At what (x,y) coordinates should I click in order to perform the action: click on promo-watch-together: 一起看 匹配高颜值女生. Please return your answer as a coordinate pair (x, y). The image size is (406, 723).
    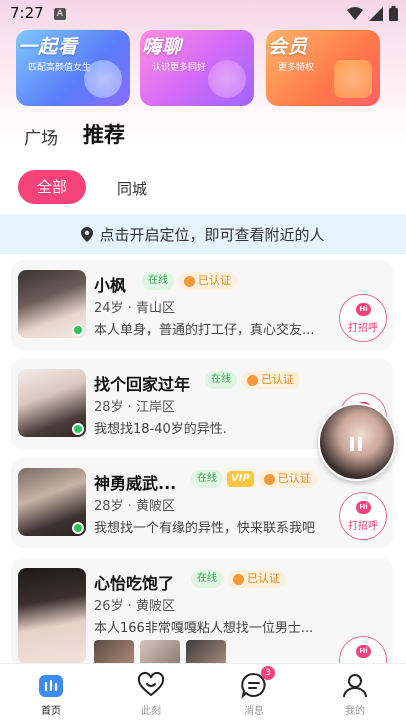
    Looking at the image, I should click on (73, 68).